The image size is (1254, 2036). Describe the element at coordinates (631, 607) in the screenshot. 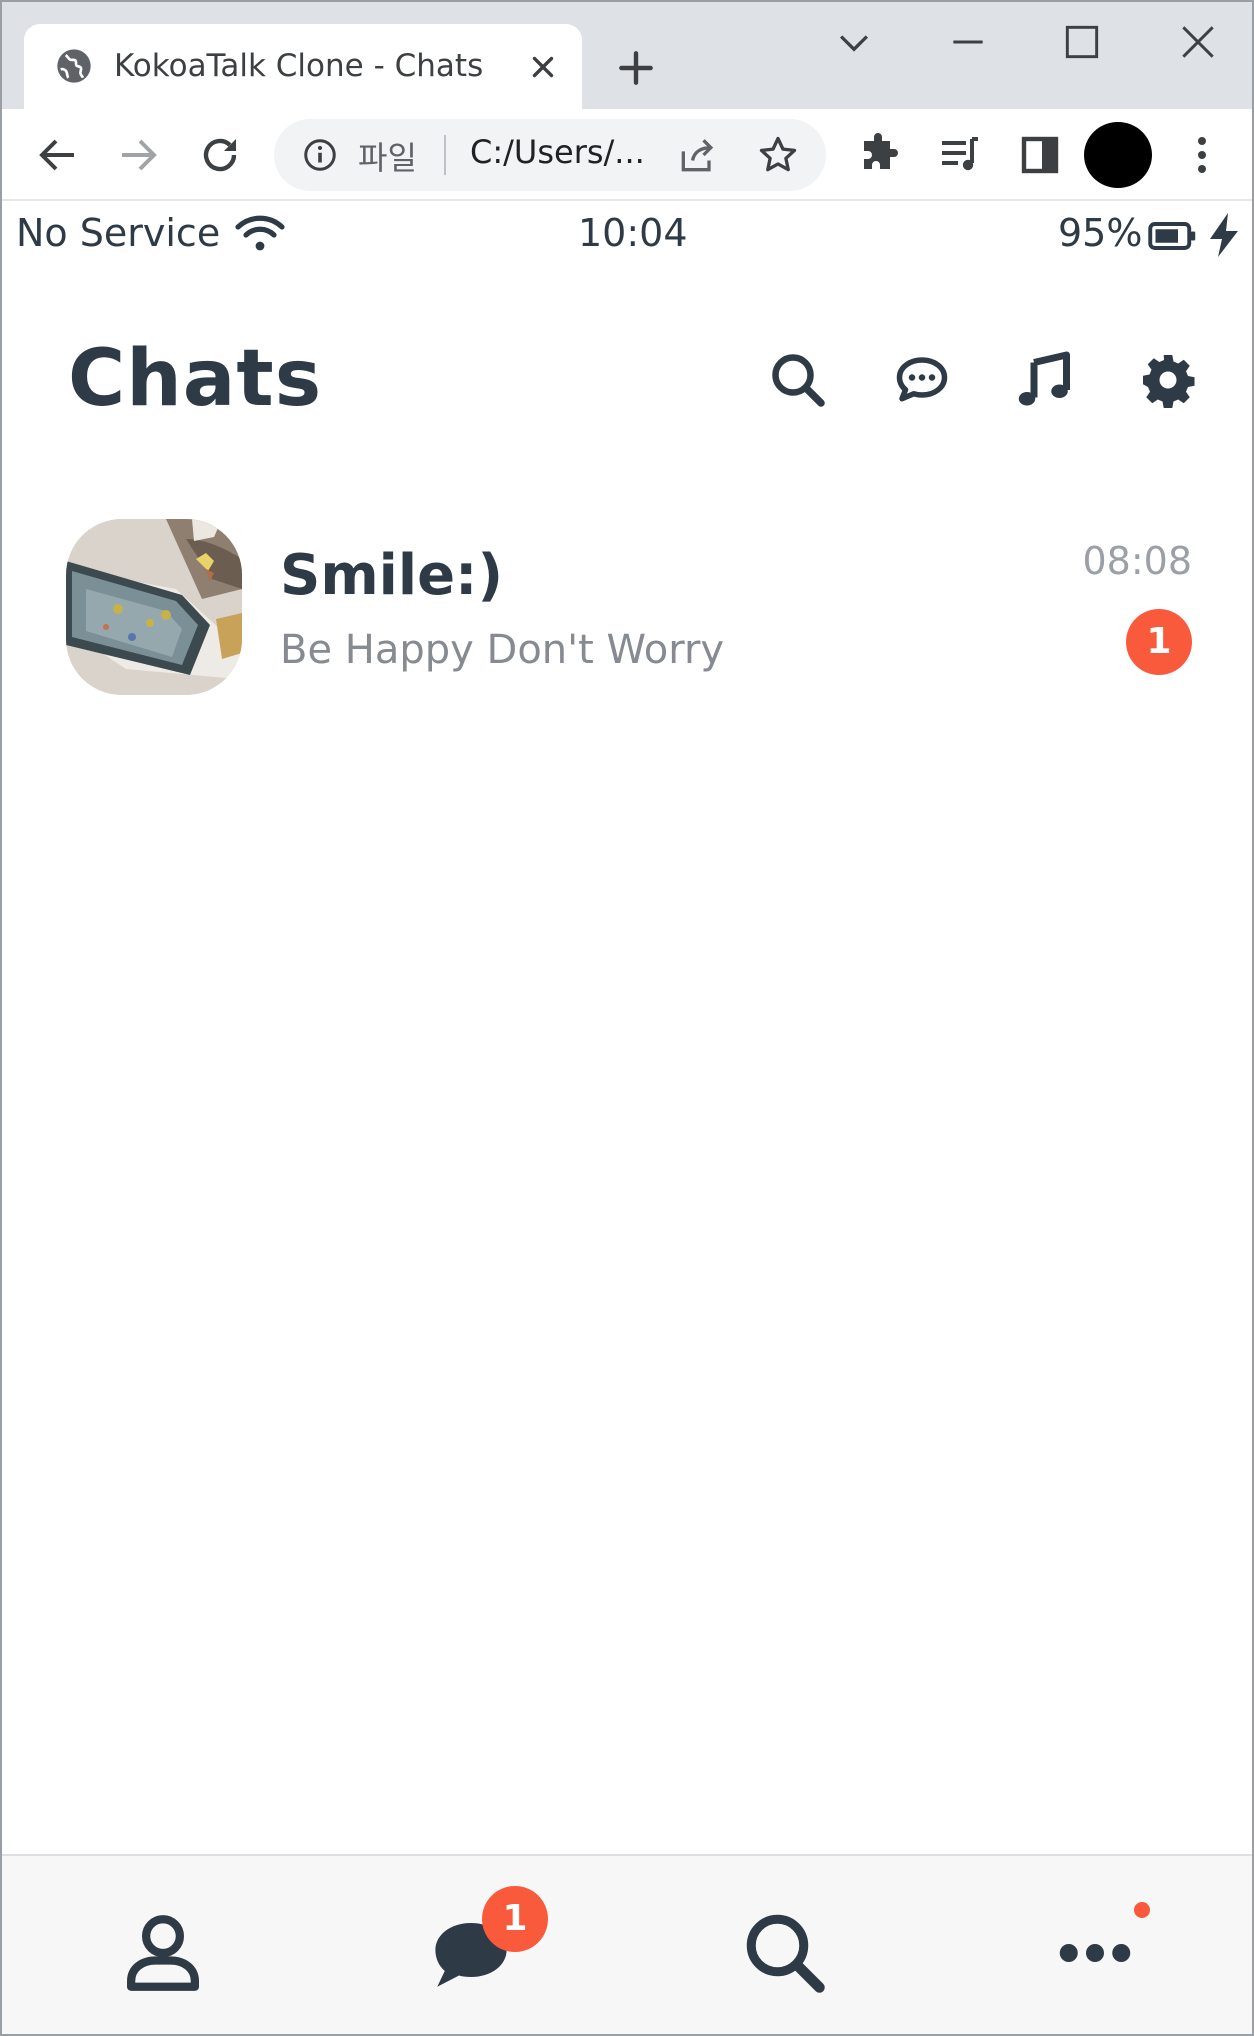

I see `chat-list-item: Smile:) Be Happy Don't Worry 08:08 1` at that location.